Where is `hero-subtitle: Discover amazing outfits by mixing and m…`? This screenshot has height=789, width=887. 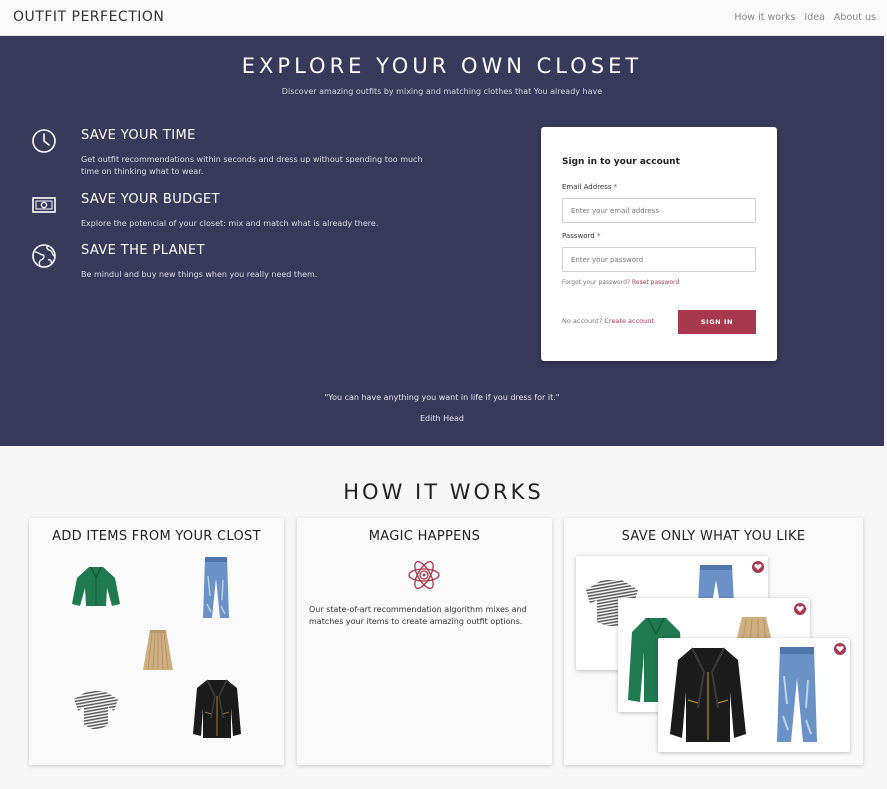
hero-subtitle: Discover amazing outfits by mixing and m… is located at coordinates (442, 91).